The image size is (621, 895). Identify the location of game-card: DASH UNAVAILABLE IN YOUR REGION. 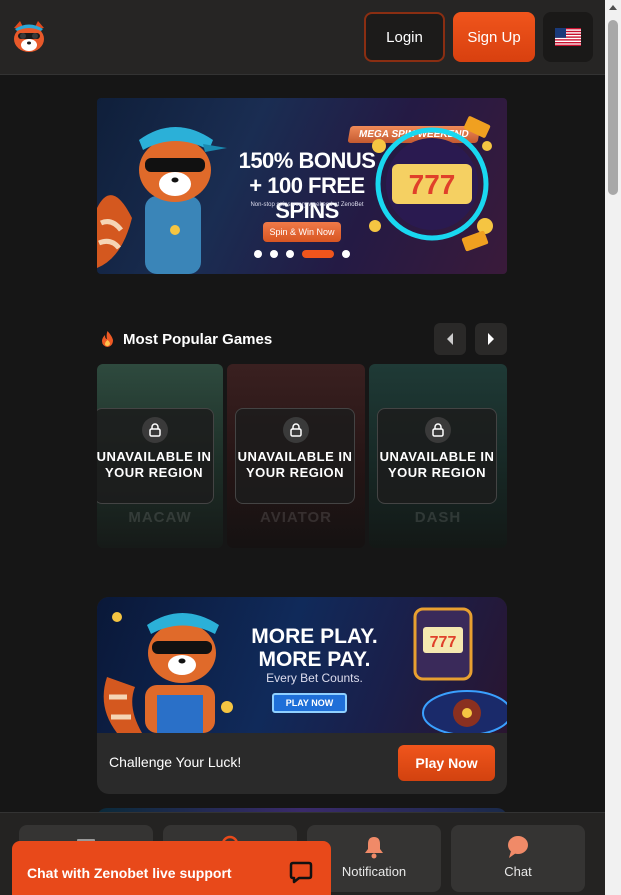
(438, 456).